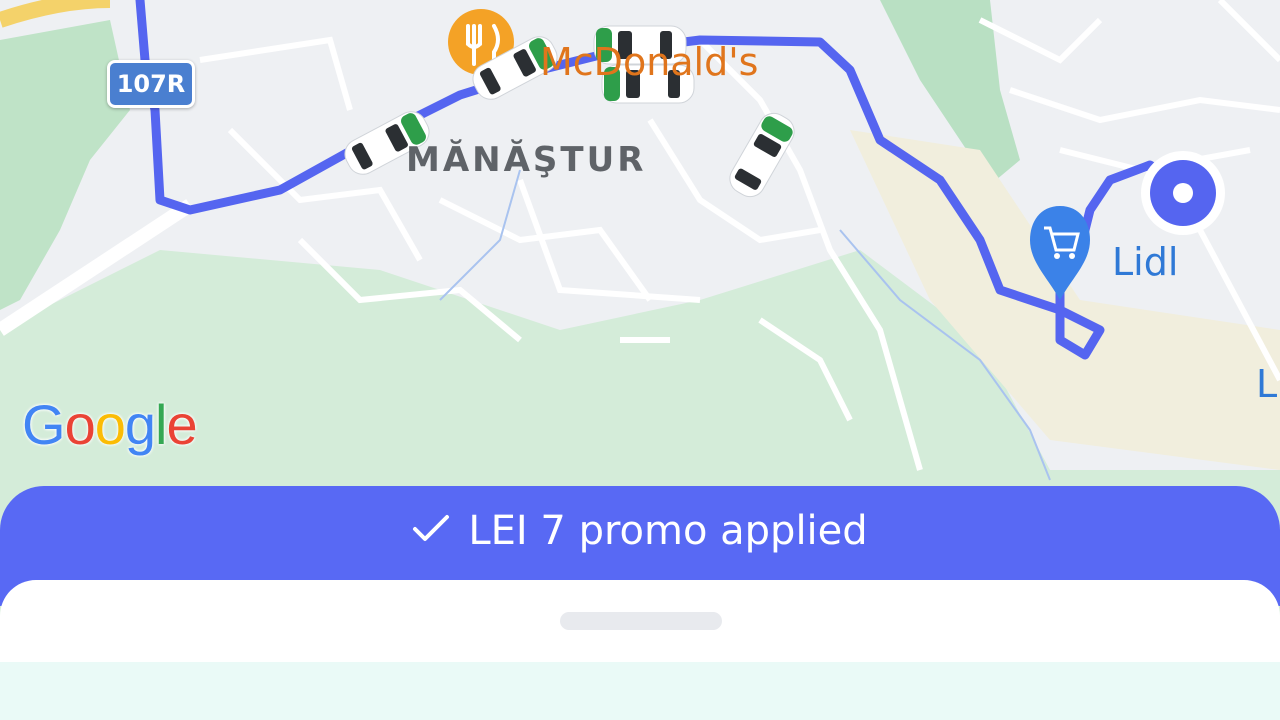  Describe the element at coordinates (181, 424) in the screenshot. I see `logo-letter: e` at that location.